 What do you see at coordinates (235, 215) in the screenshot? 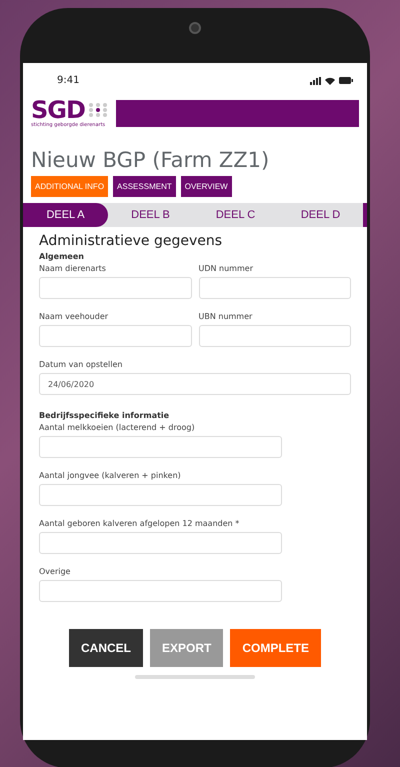
I see `tab: DEEL C` at bounding box center [235, 215].